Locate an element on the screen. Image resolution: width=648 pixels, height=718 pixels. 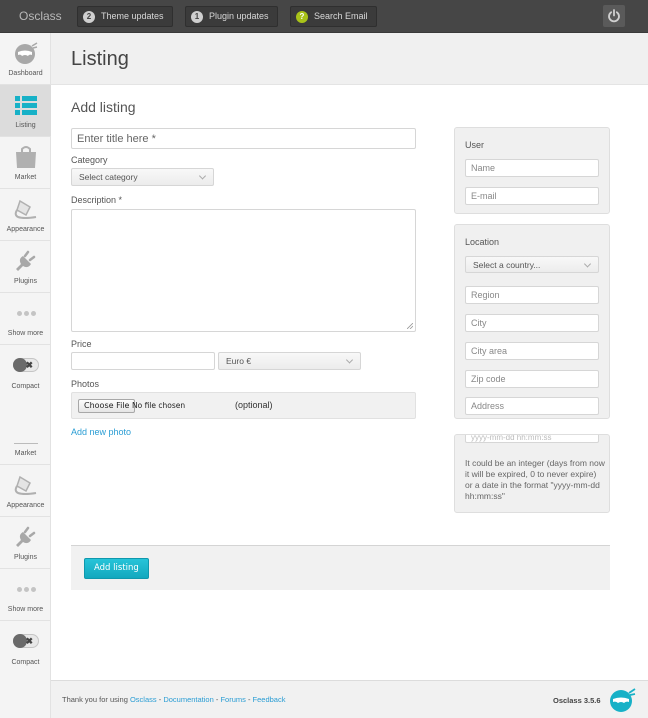
search-email-button: ? Search Email is located at coordinates (333, 16).